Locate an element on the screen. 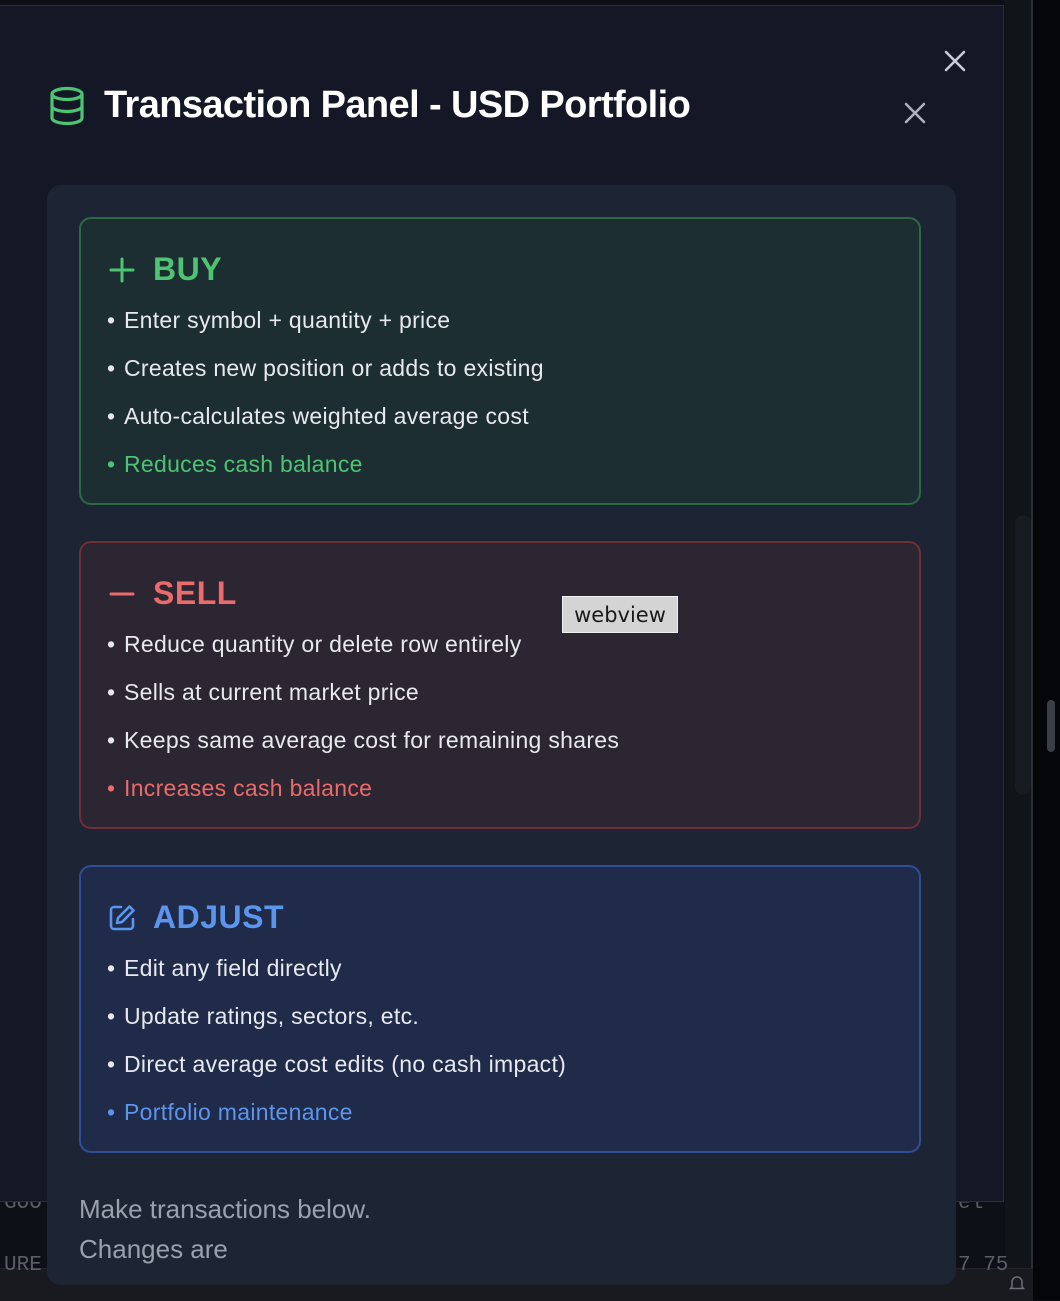 This screenshot has width=1060, height=1301. list-item: • Sells at current market price is located at coordinates (363, 703).